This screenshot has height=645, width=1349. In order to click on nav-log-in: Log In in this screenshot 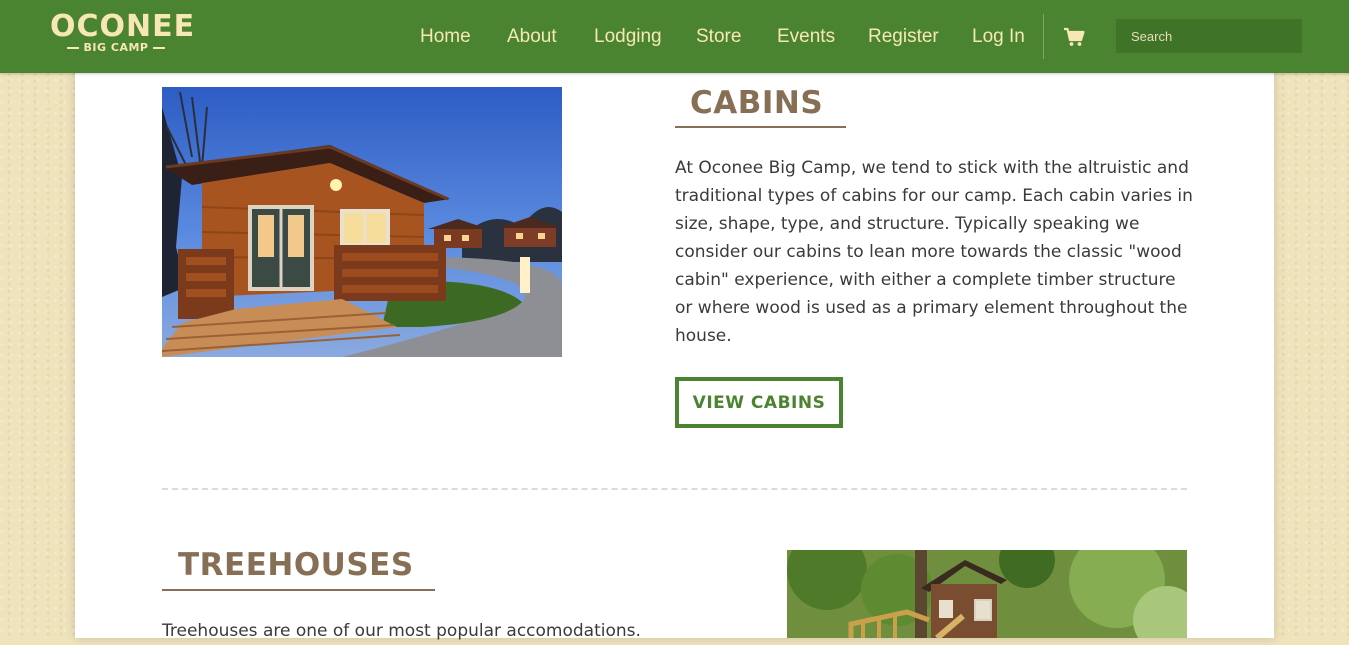, I will do `click(998, 37)`.